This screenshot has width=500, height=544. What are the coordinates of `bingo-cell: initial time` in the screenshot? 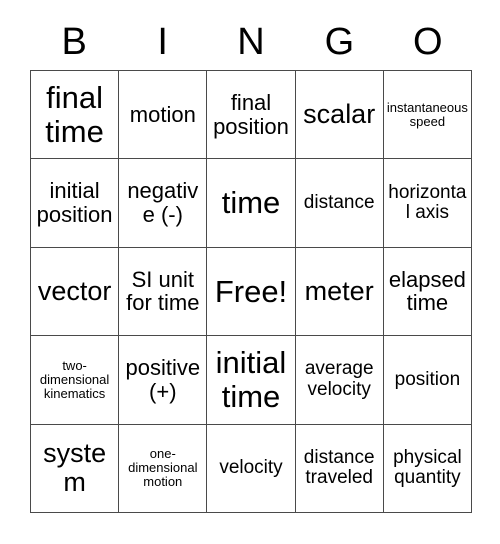 It's located at (251, 380).